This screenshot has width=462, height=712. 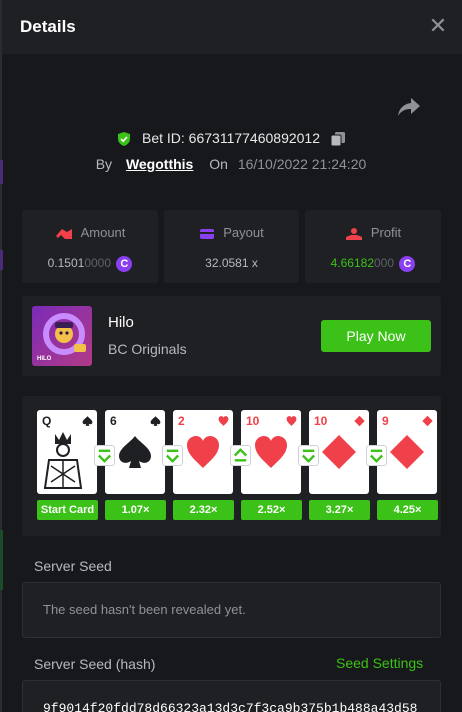 I want to click on server-seed-placeholder: The seed hasn't been revealed yet., so click(x=144, y=609).